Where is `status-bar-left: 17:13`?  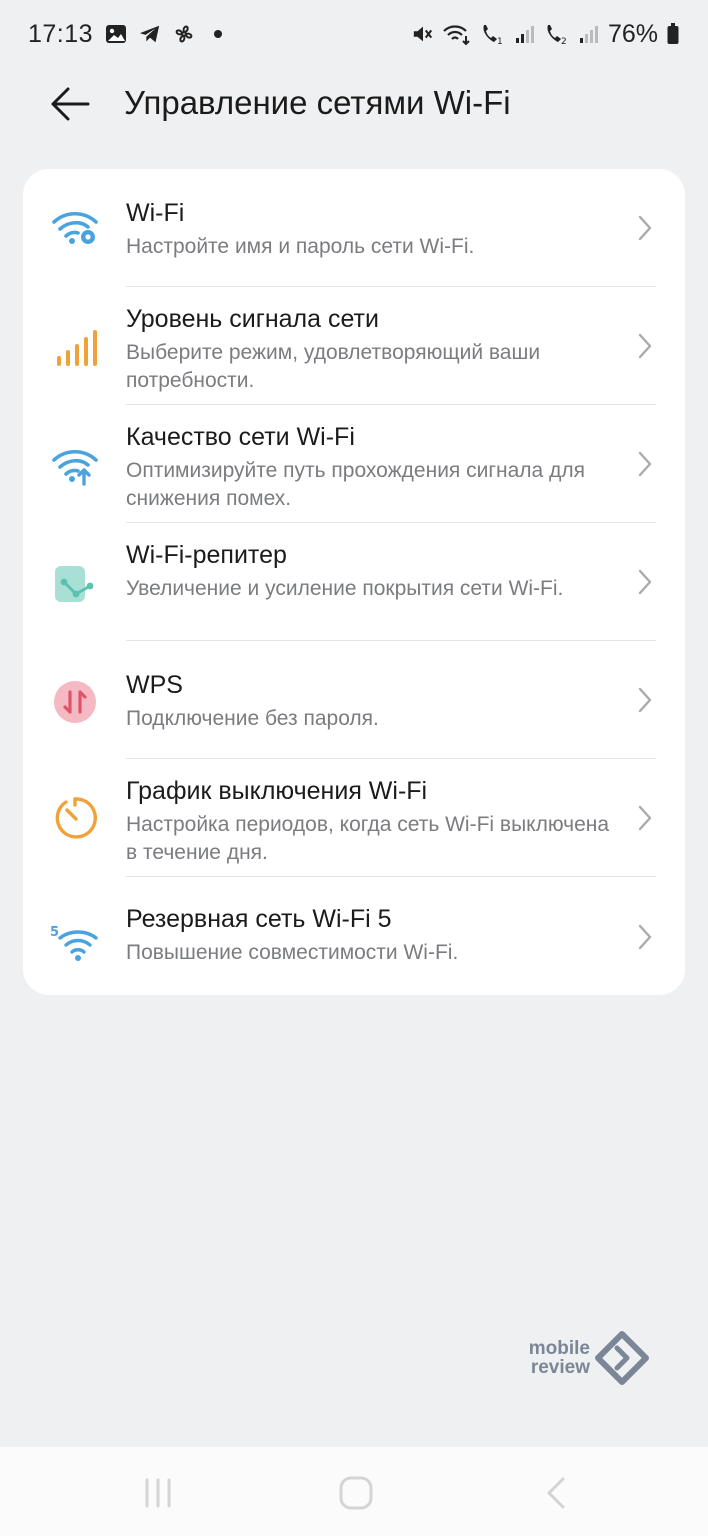 status-bar-left: 17:13 is located at coordinates (128, 34).